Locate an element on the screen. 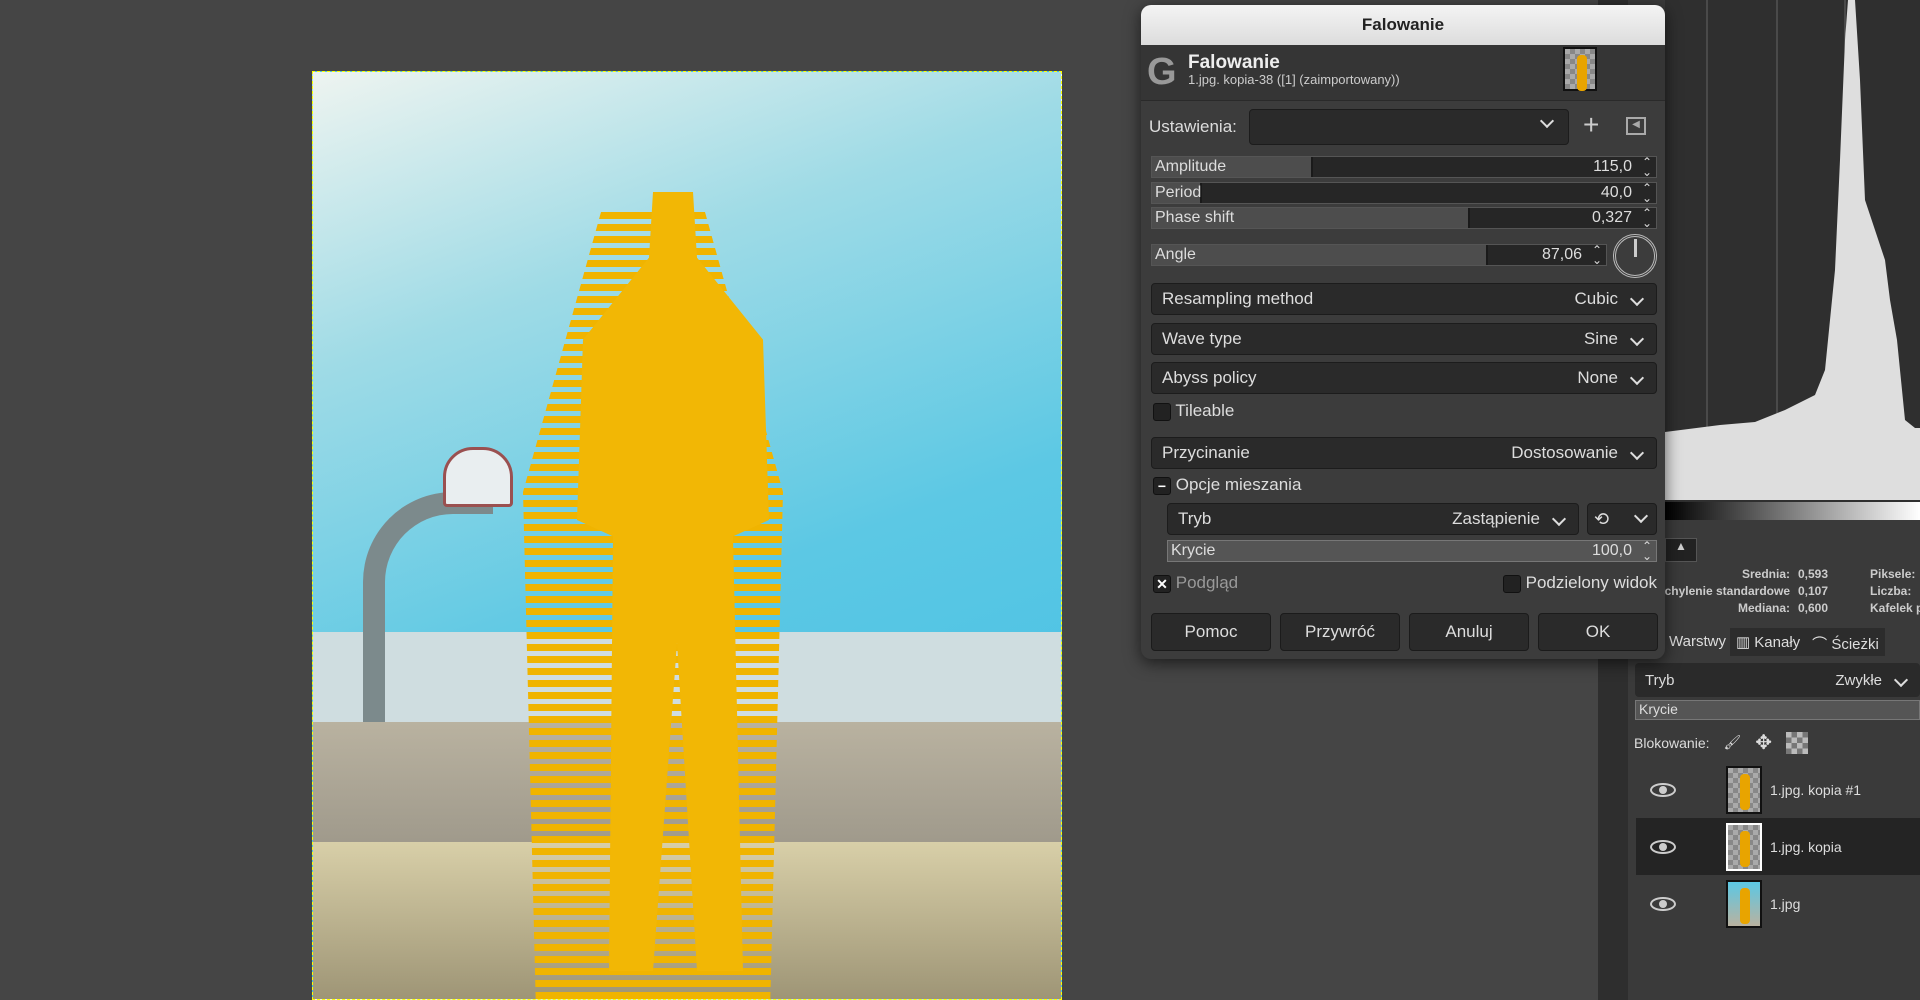  layer-row: 1.jpg. kopia #1 is located at coordinates (1778, 789).